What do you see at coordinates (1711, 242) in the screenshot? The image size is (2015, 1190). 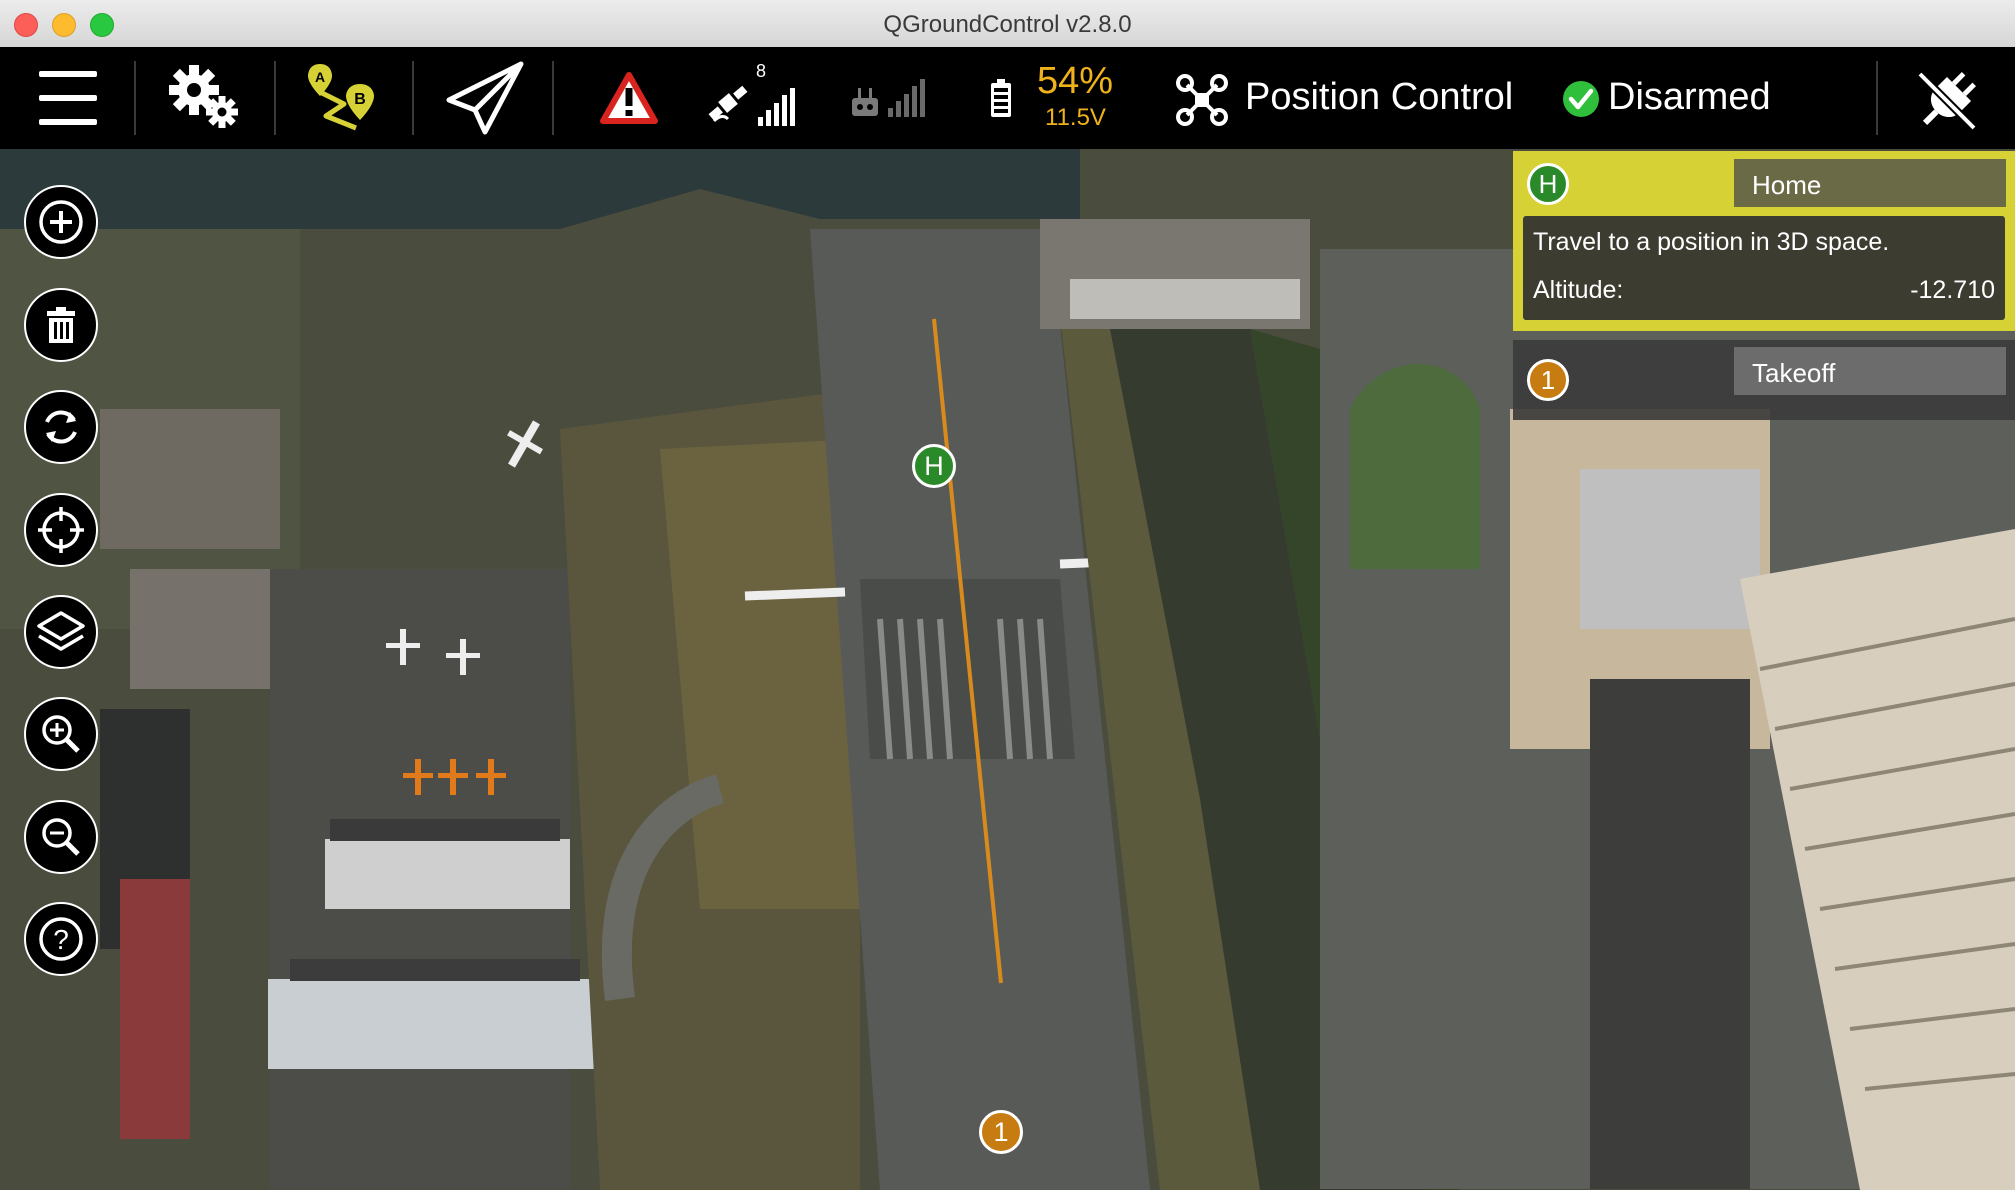 I see `mission-item-description: Travel to a position in 3D space.` at bounding box center [1711, 242].